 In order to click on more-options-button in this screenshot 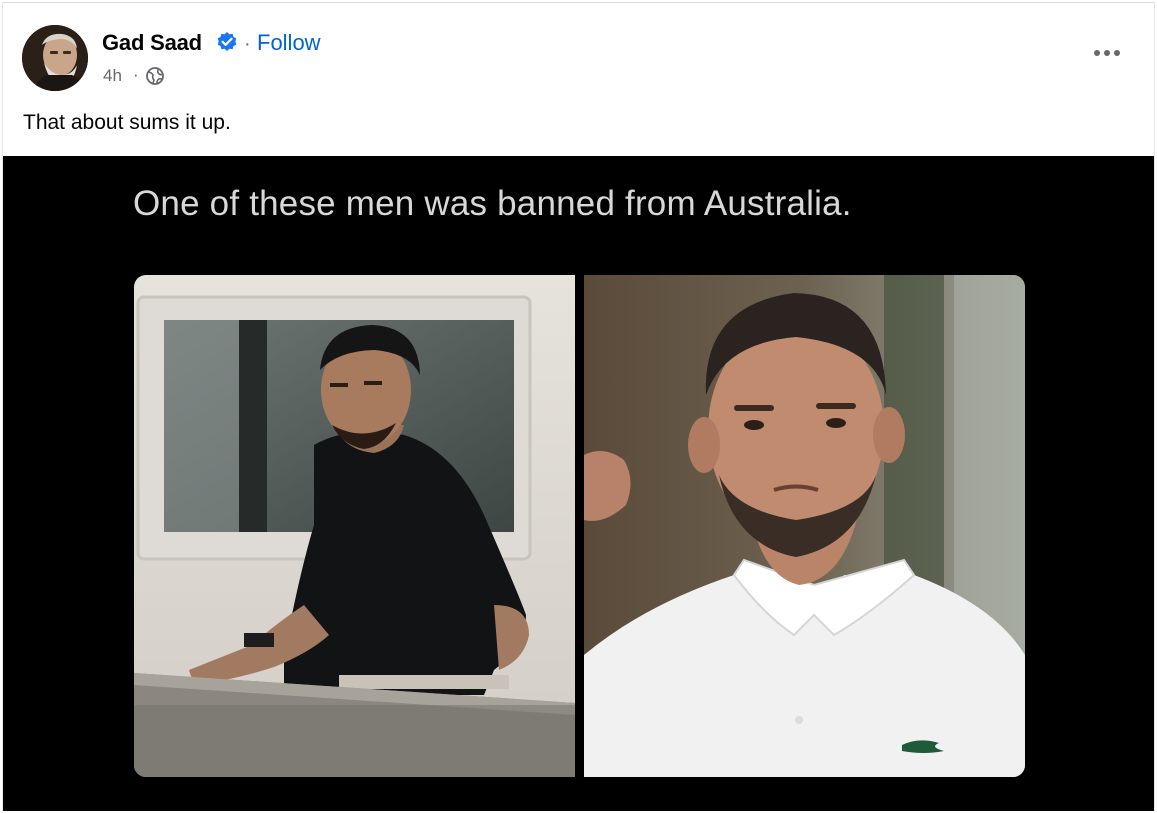, I will do `click(1107, 53)`.